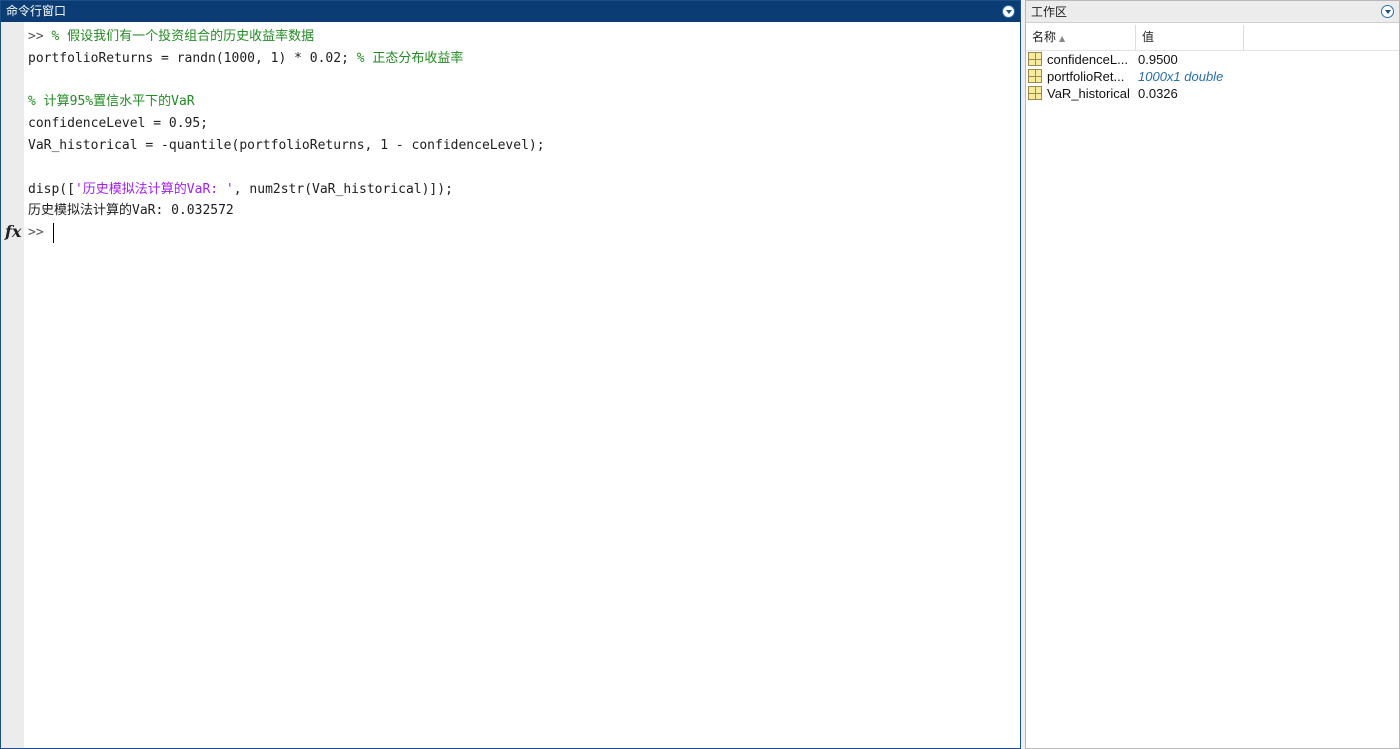  What do you see at coordinates (111, 102) in the screenshot?
I see `code-comment: % 计算95%置信水平下的VaR` at bounding box center [111, 102].